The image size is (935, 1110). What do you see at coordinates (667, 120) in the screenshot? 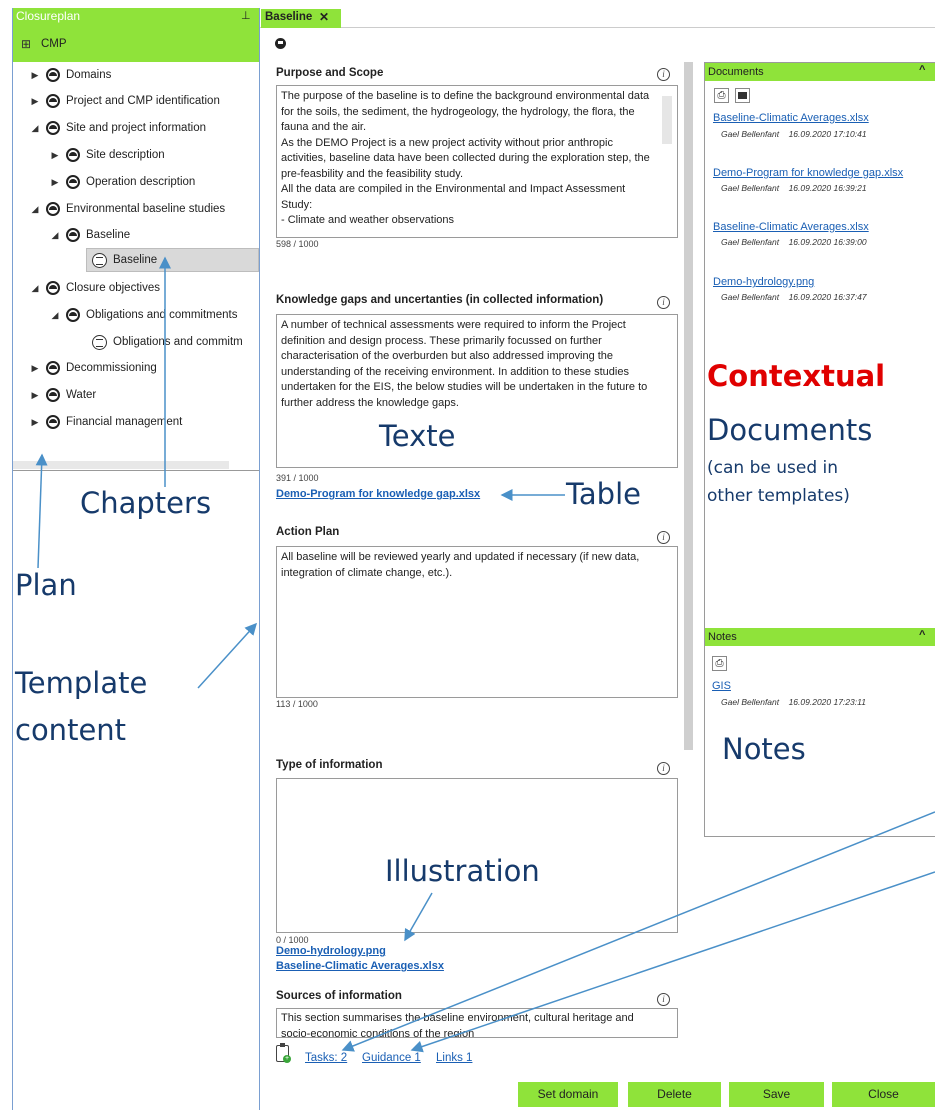
I see `textarea-scrollbar` at bounding box center [667, 120].